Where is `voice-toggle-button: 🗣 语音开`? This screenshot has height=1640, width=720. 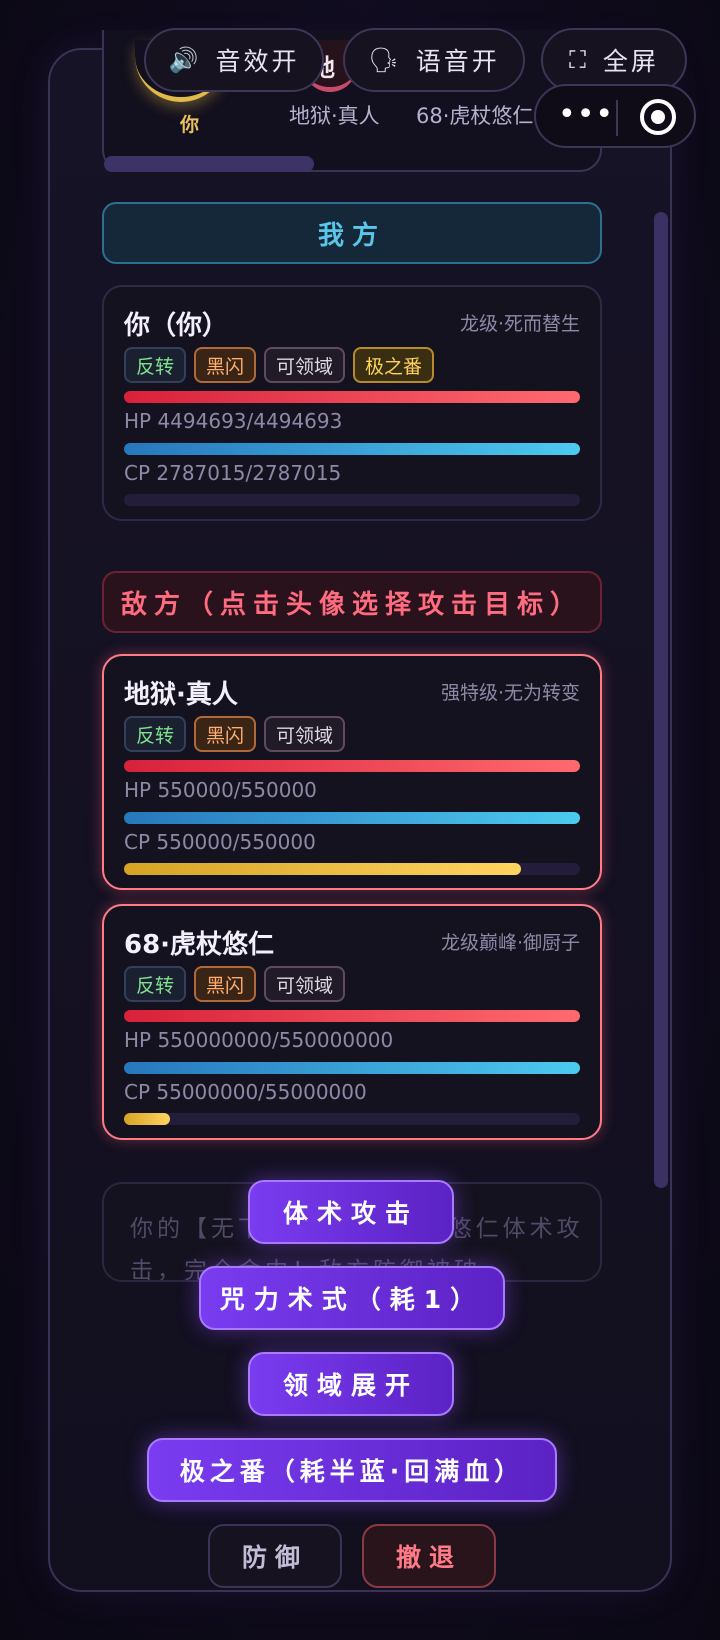 voice-toggle-button: 🗣 语音开 is located at coordinates (434, 60).